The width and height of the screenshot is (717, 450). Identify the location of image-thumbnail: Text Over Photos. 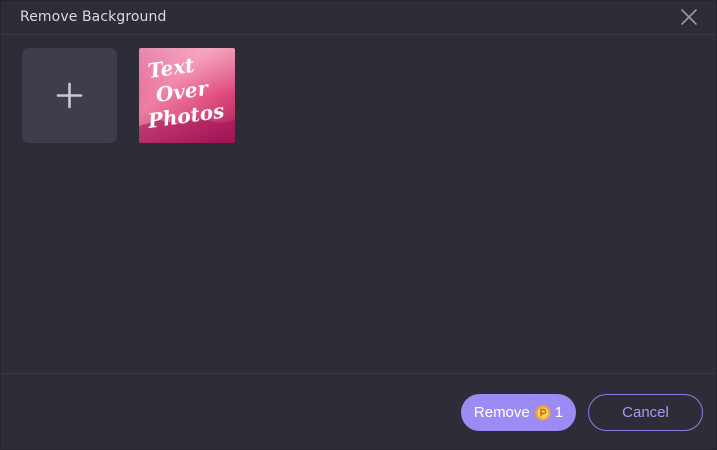
(187, 95).